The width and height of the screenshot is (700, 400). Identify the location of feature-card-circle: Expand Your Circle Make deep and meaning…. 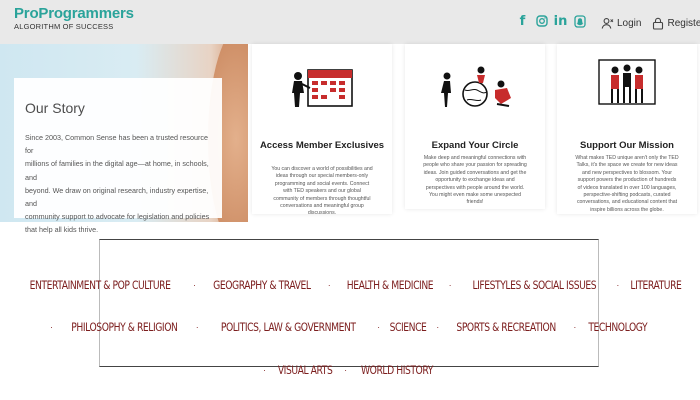
(475, 126).